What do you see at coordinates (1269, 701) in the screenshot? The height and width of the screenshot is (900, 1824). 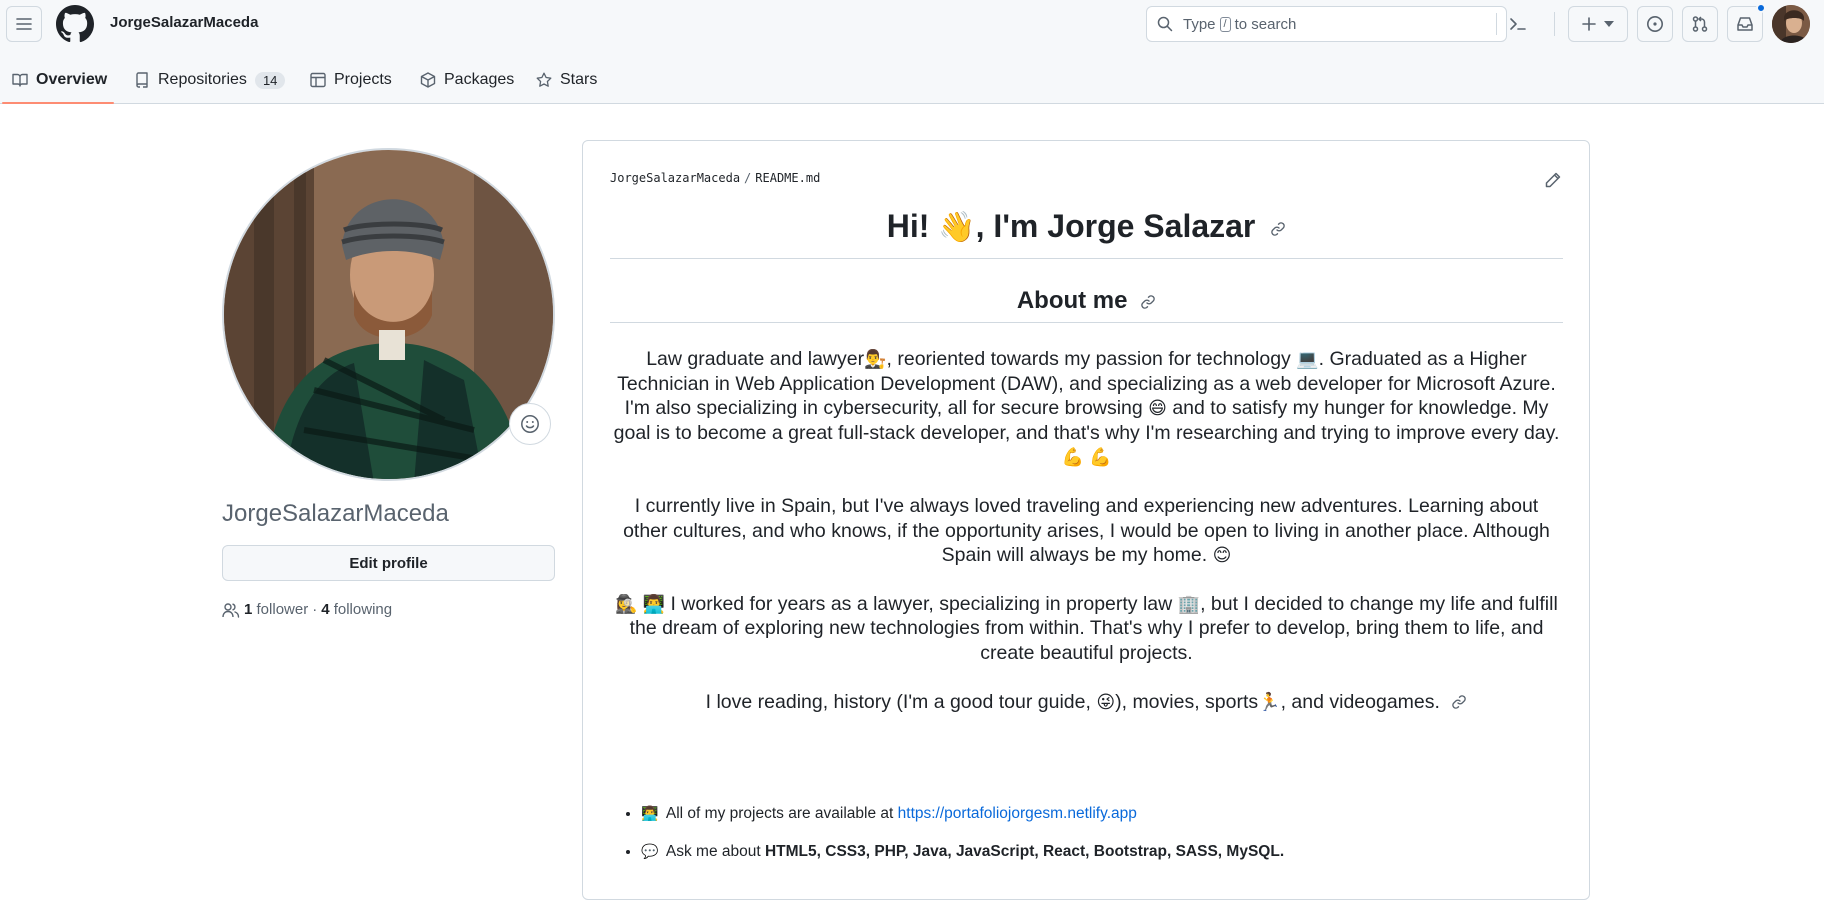 I see `runner-emoji: 🏃` at bounding box center [1269, 701].